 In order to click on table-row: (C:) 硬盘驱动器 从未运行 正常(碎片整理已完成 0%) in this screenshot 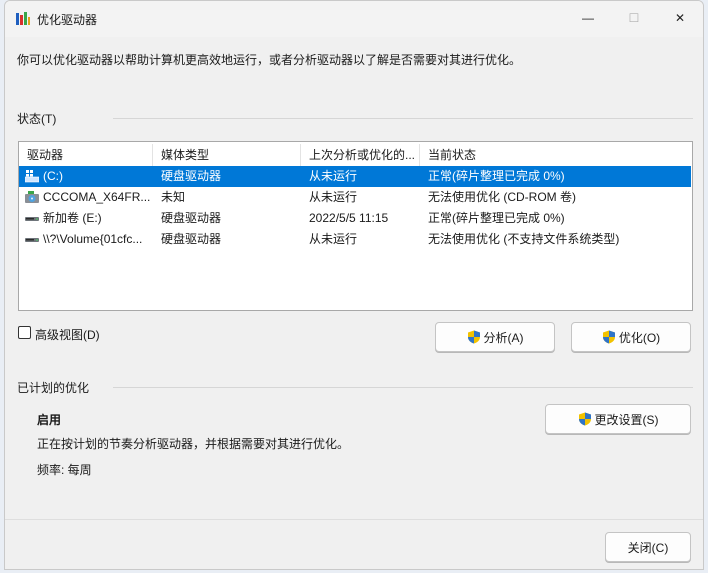, I will do `click(355, 176)`.